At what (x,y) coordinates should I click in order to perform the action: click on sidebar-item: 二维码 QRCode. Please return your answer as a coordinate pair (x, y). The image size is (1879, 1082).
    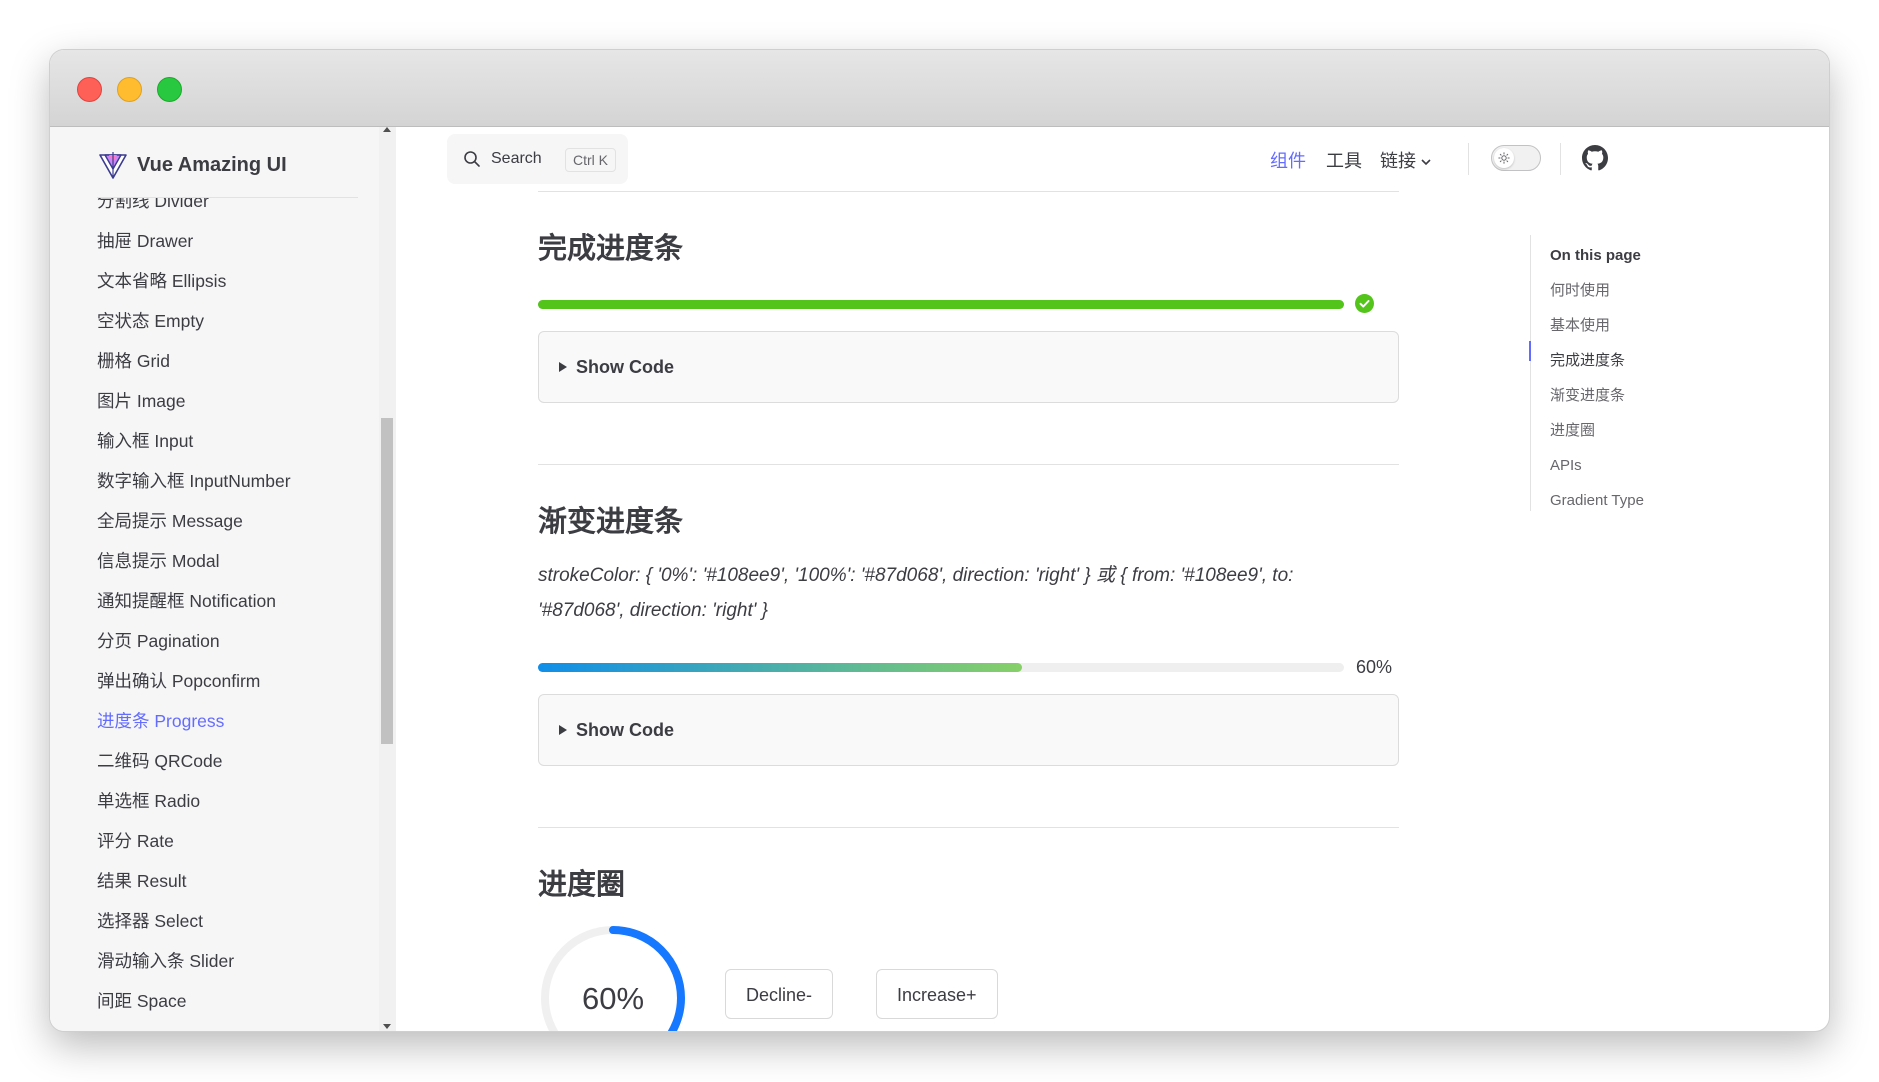
    Looking at the image, I should click on (194, 761).